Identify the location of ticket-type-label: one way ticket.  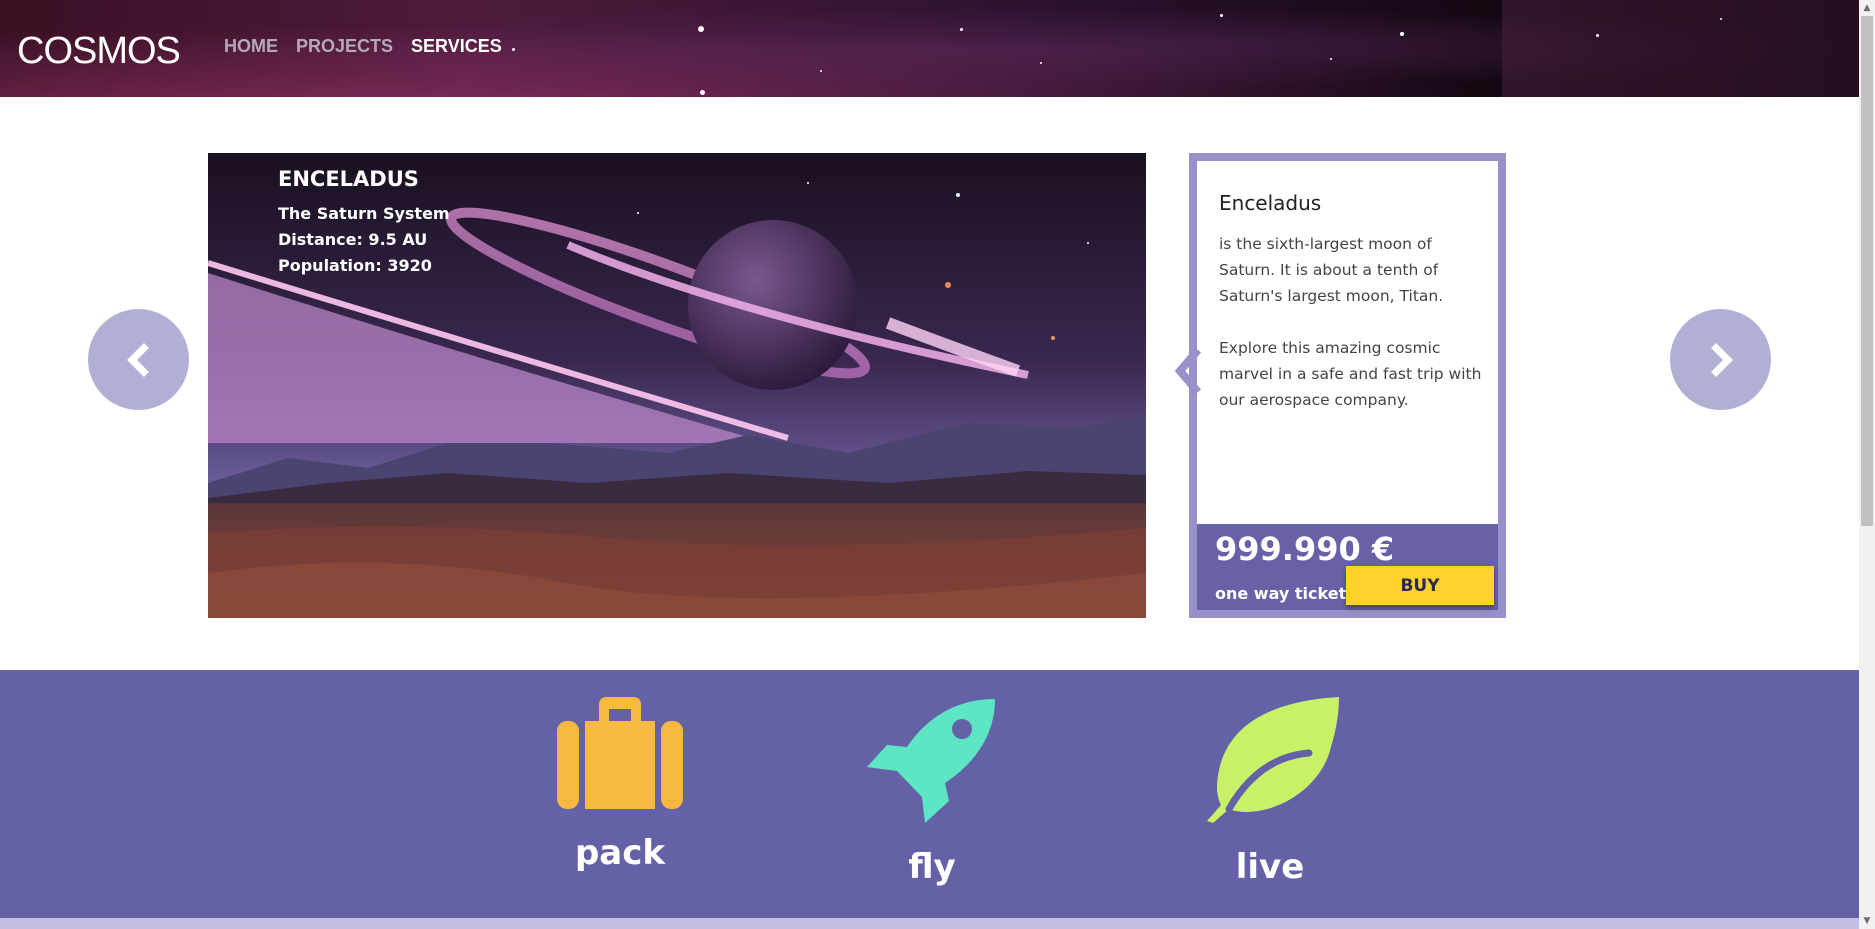
(1281, 593).